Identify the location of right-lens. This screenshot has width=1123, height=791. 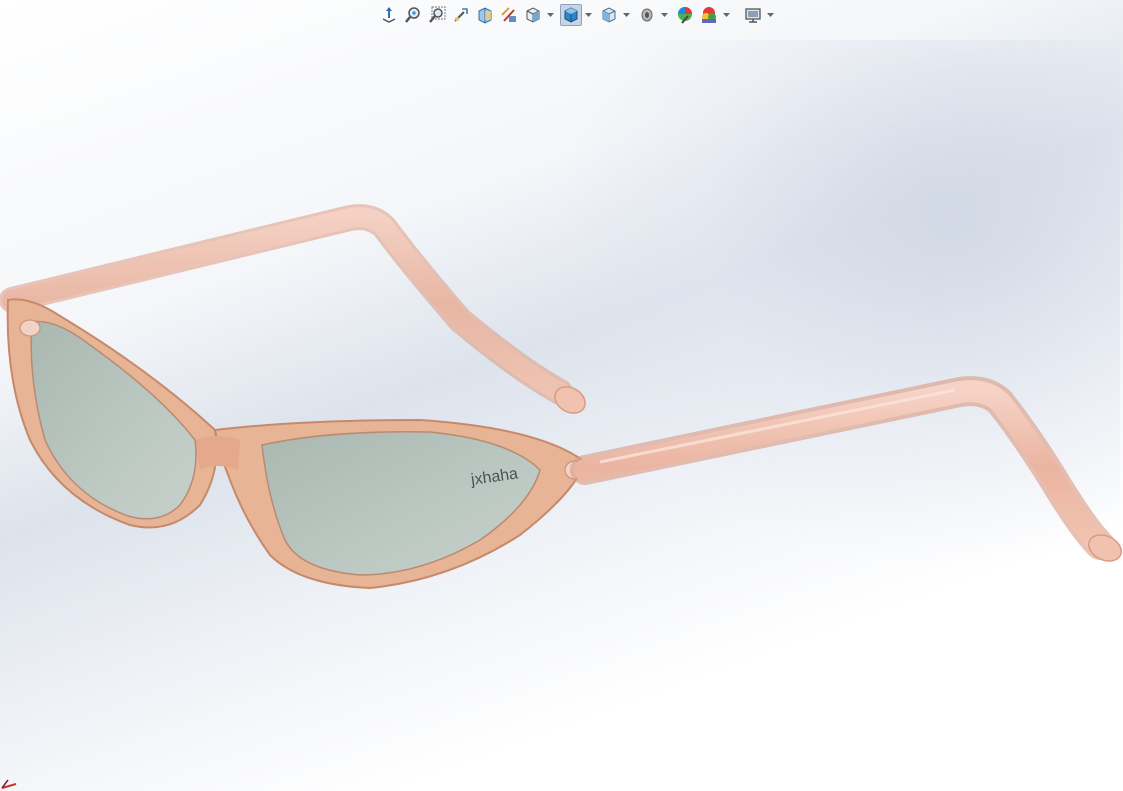
(401, 503).